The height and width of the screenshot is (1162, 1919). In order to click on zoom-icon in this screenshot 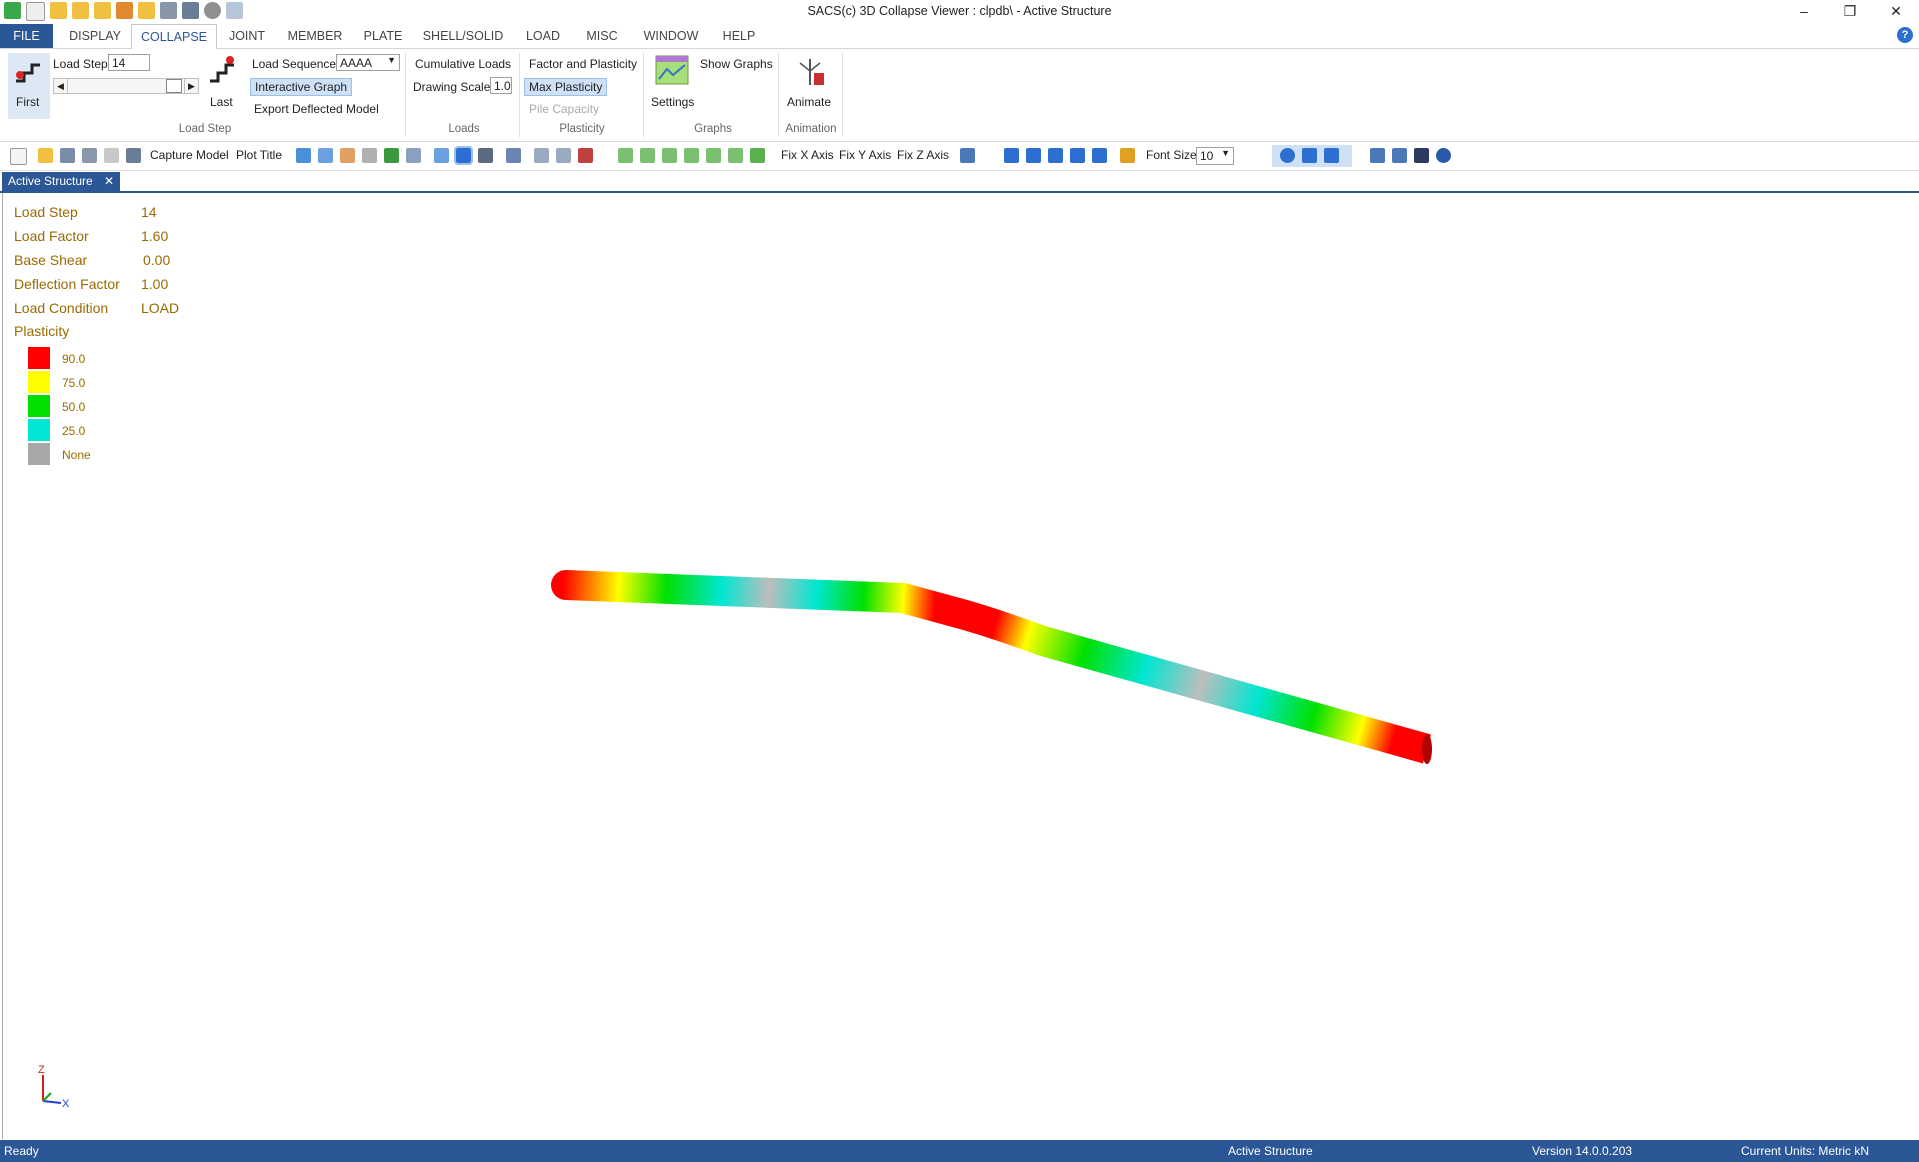, I will do `click(325, 155)`.